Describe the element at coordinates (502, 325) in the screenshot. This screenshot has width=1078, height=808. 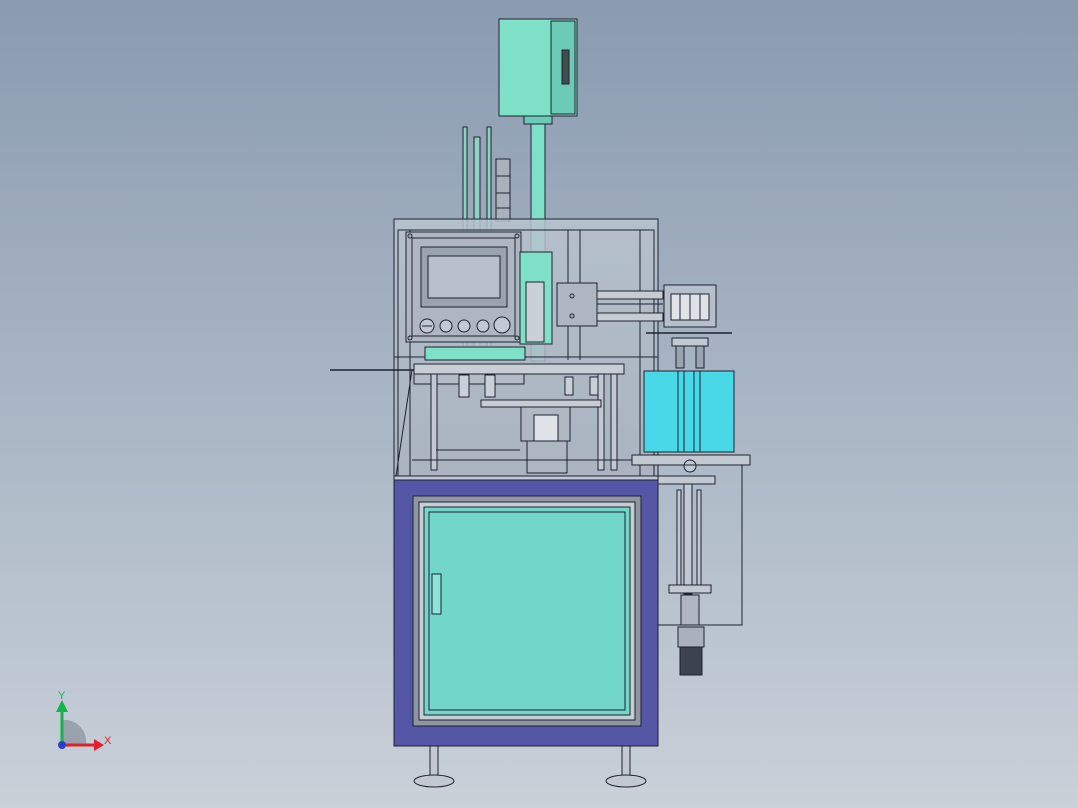
I see `selector-switch-icon` at that location.